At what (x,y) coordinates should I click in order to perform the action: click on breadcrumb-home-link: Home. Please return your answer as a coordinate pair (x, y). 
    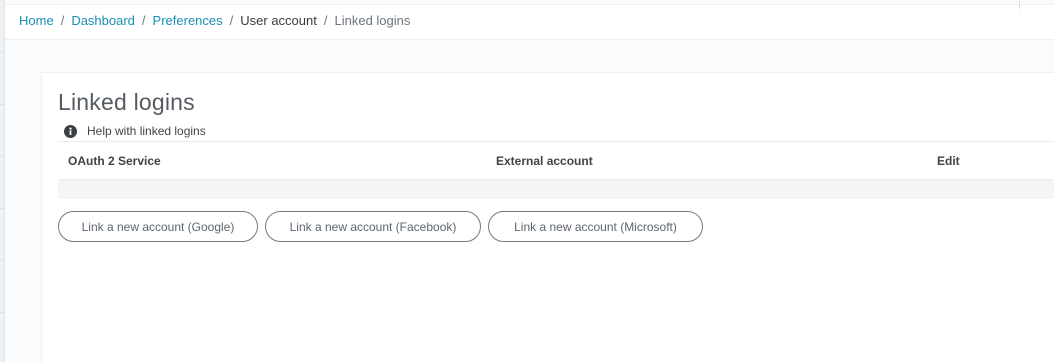
    Looking at the image, I should click on (36, 20).